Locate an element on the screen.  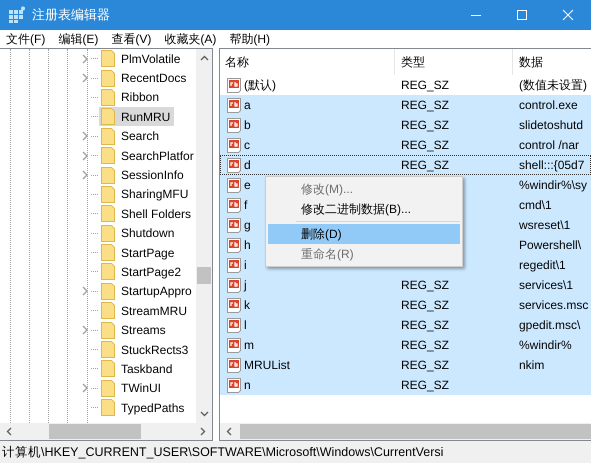
window-title: 注册表编辑器 is located at coordinates (71, 15).